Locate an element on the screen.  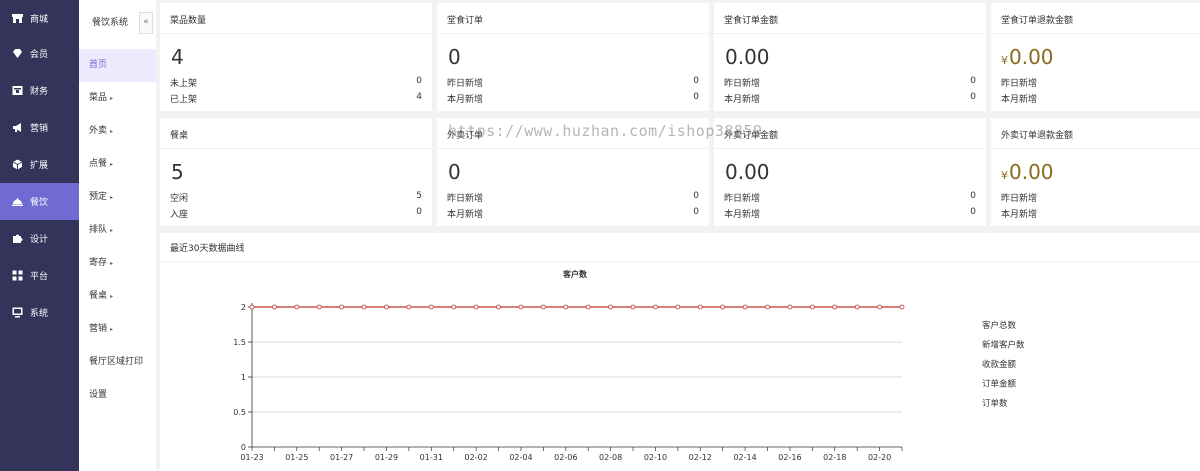
x-tick-label: 02-02 is located at coordinates (476, 457).